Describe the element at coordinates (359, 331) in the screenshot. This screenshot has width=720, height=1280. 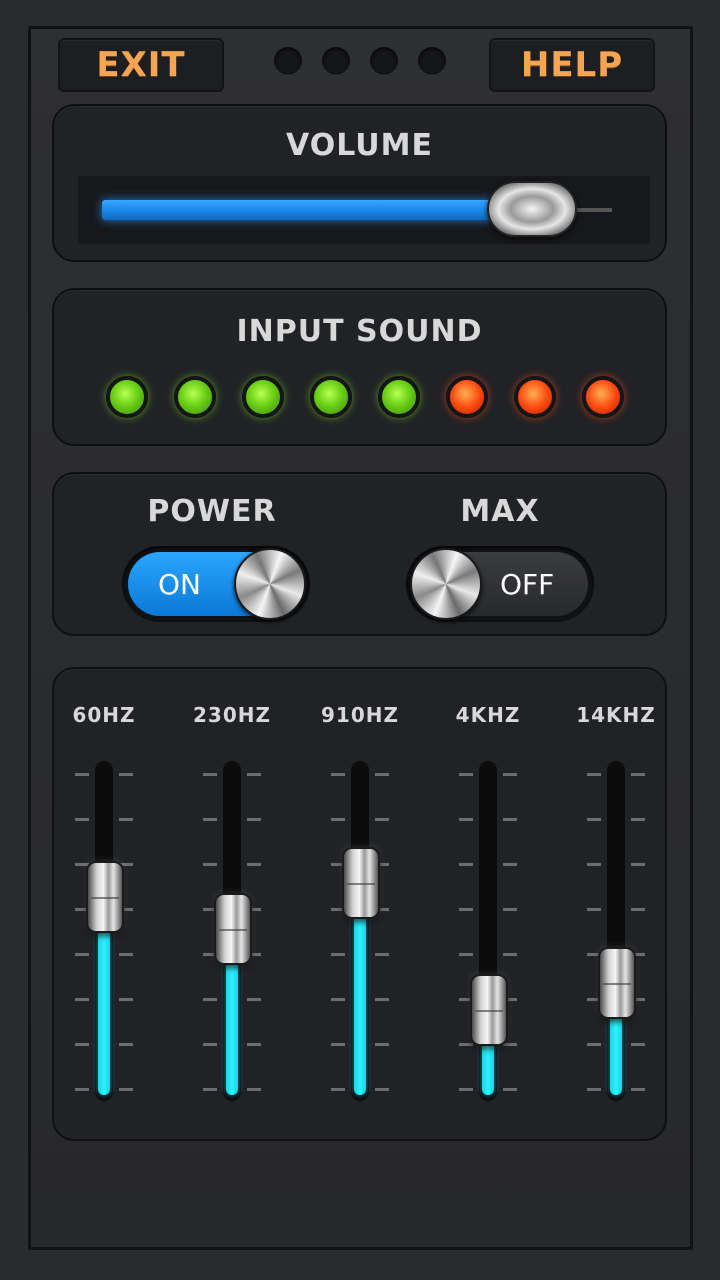
I see `input-sound-title: INPUT SOUND` at that location.